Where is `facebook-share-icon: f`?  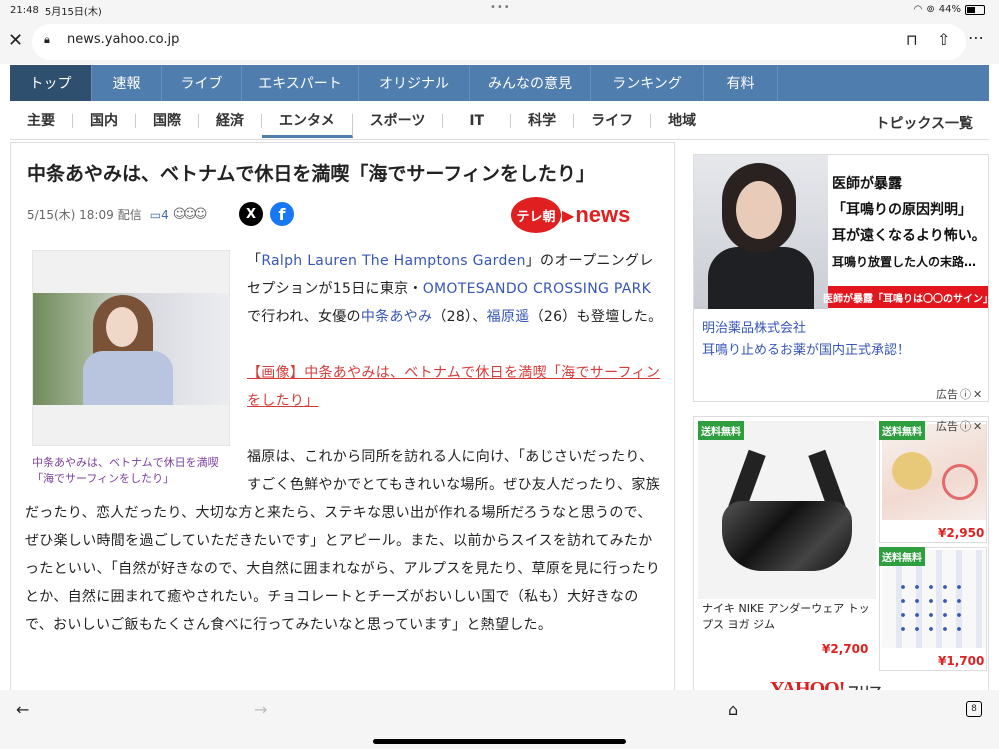
facebook-share-icon: f is located at coordinates (282, 214).